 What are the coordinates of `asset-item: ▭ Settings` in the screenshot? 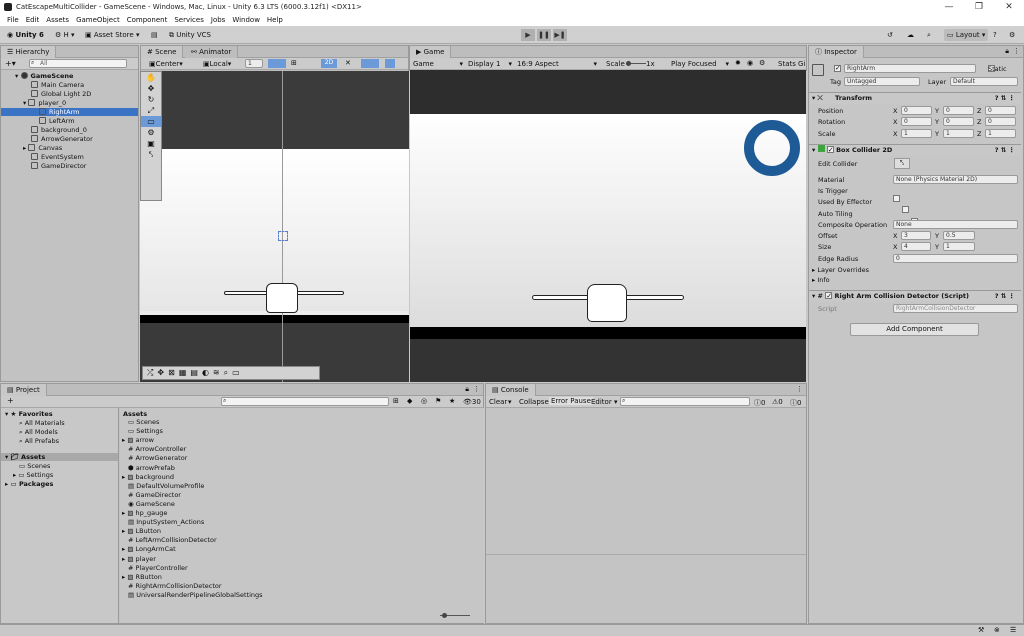 It's located at (145, 431).